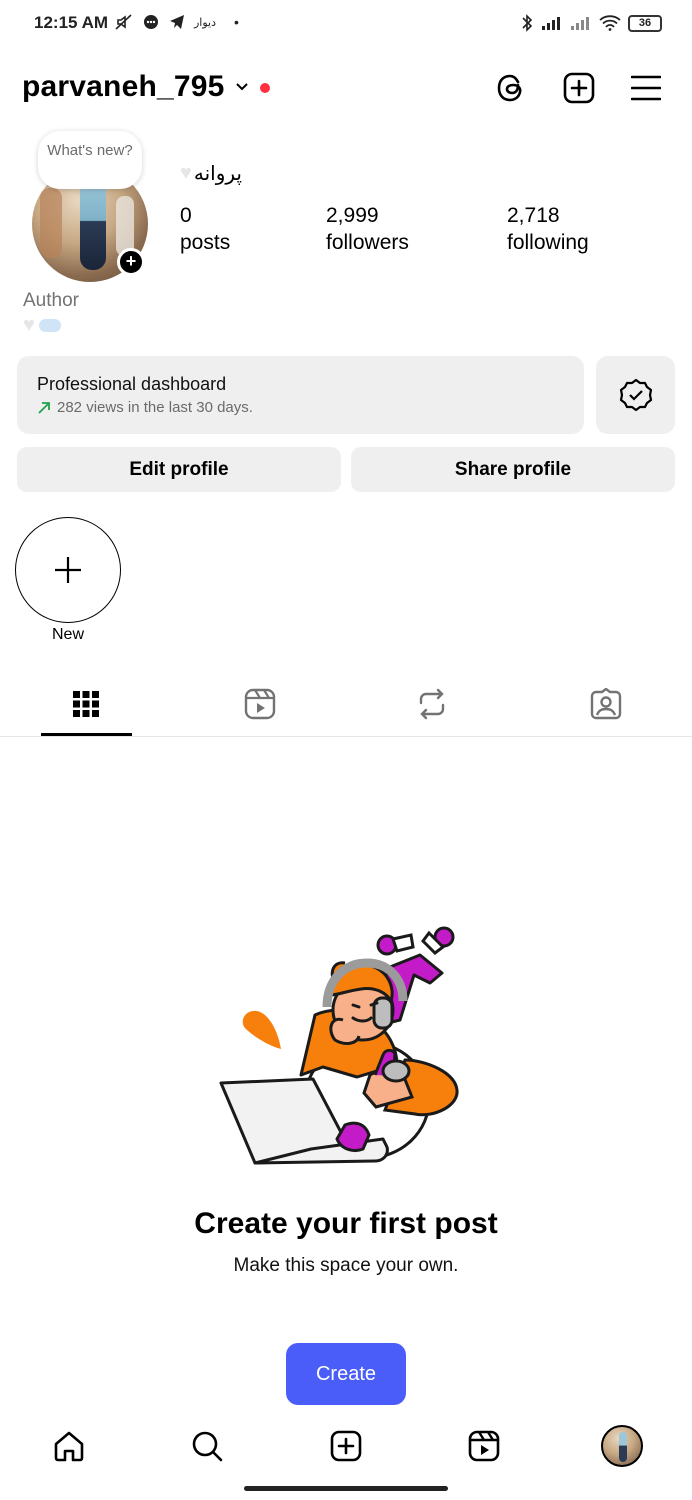 The width and height of the screenshot is (692, 1500). I want to click on tab-reposts, so click(432, 704).